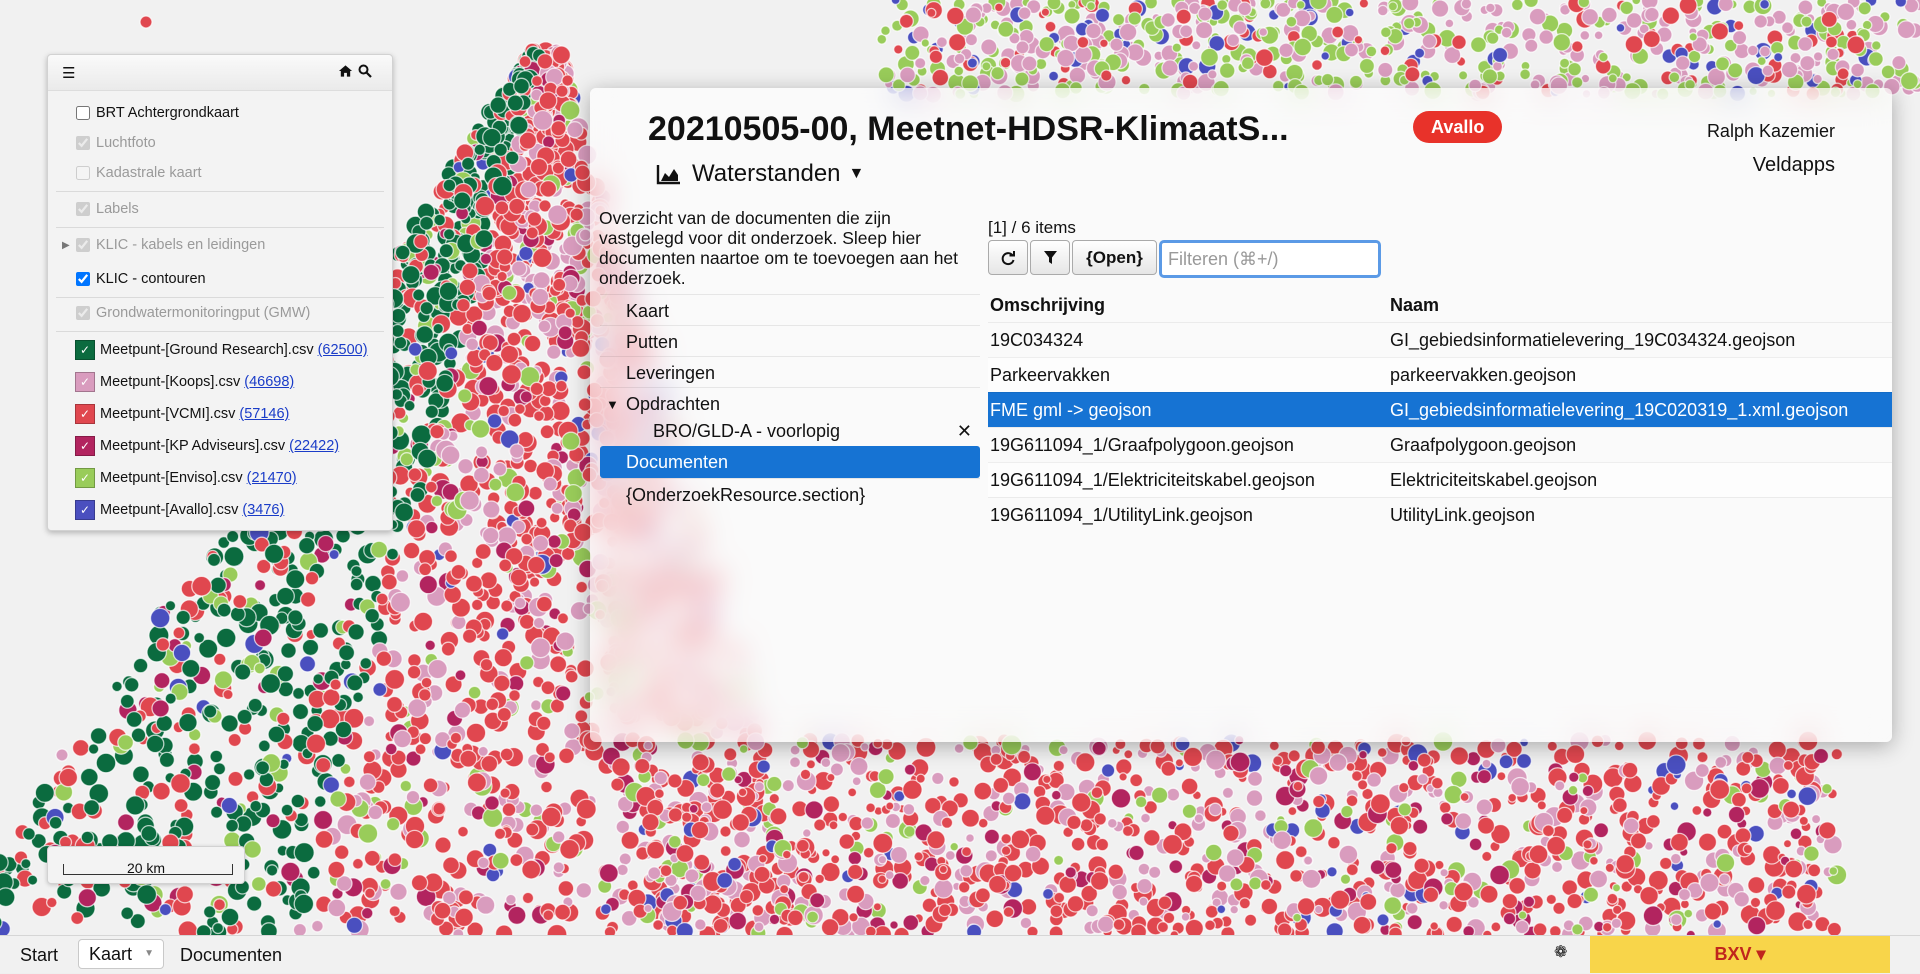  Describe the element at coordinates (223, 350) in the screenshot. I see `dataset-ground-research: ✓ Meetpunt-[Ground Research].csv (62500)` at that location.